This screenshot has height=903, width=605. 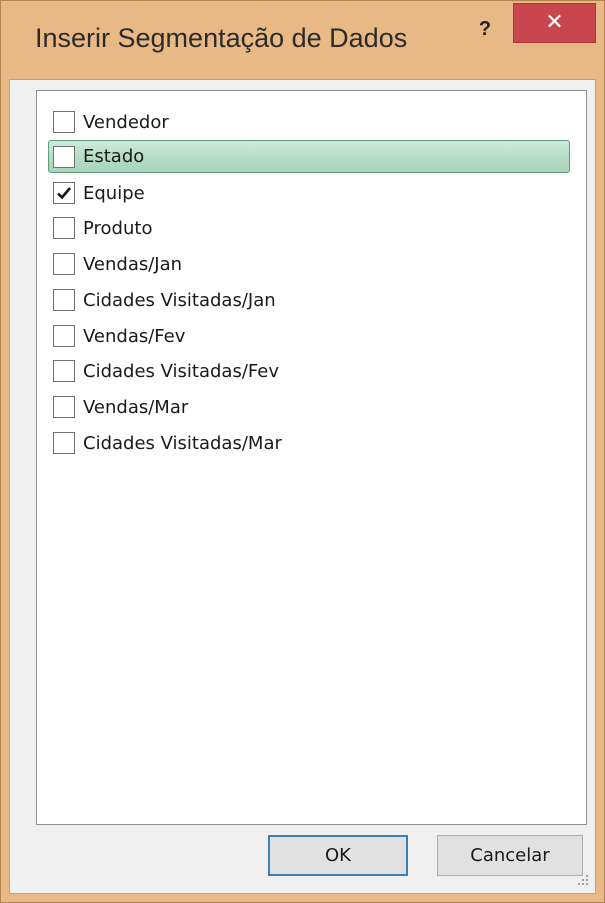 I want to click on field-item-cidades-visitadas-fev: Cidades Visitadas/Fev, so click(x=166, y=371).